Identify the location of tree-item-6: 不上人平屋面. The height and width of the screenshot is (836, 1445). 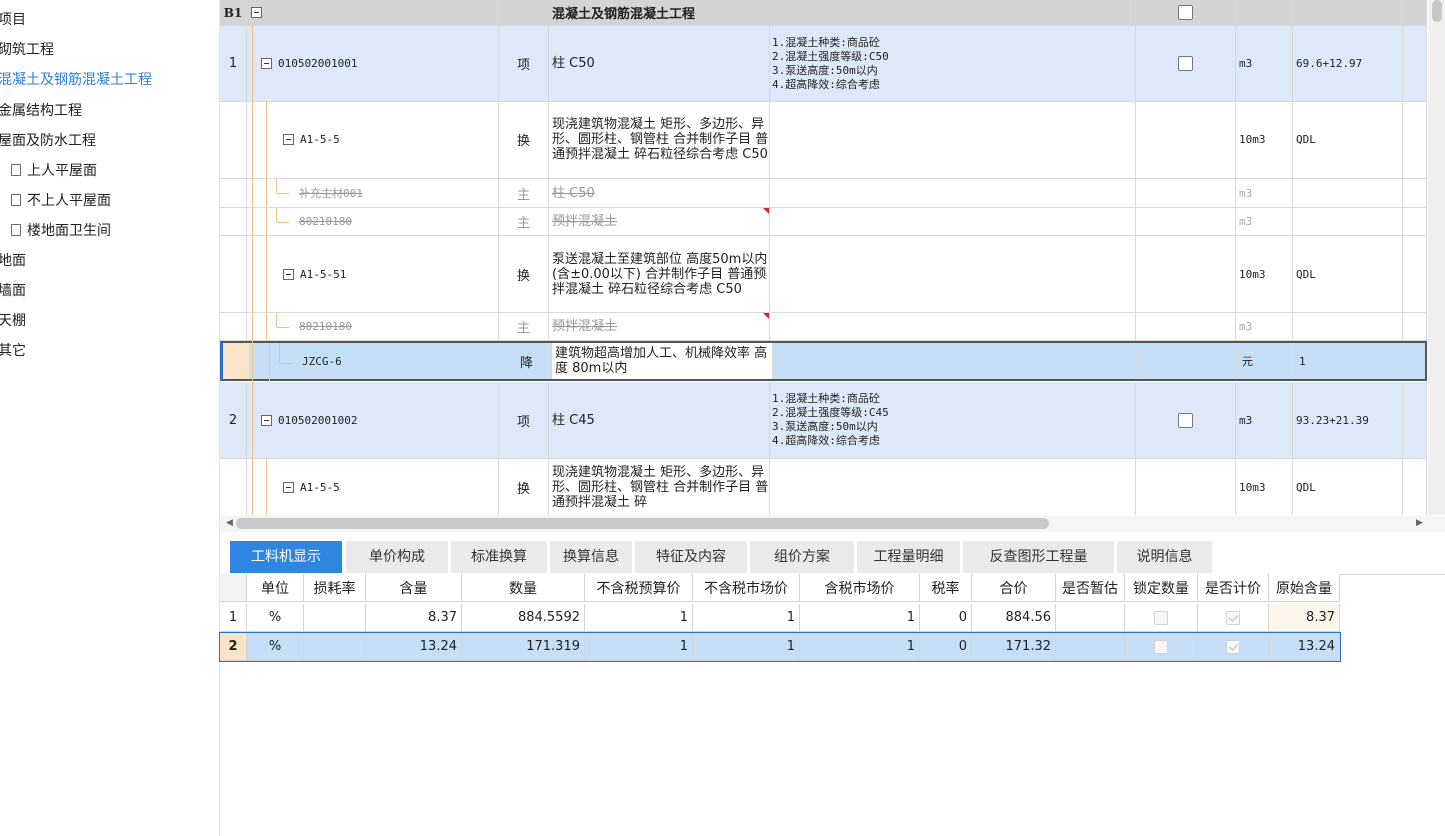
(60, 201).